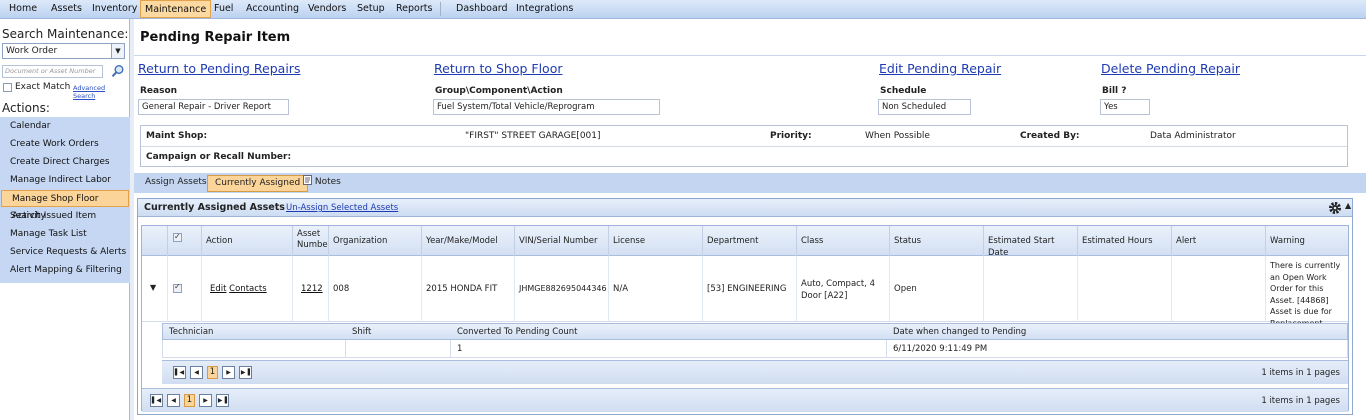 Image resolution: width=1366 pixels, height=420 pixels. Describe the element at coordinates (959, 332) in the screenshot. I see `sub-col-date-changed: Date when changed to Pending` at that location.